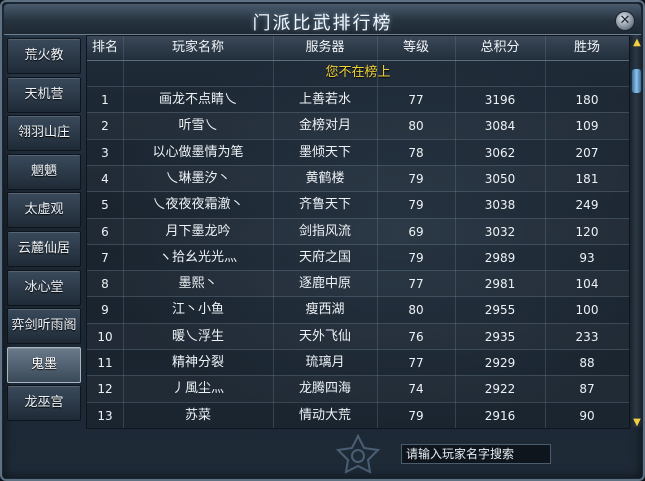  I want to click on sect-sidebar: 荒火教 天机营 翎羽山庄 魍魉 太虚观 云麓仙居 冰心堂 弈剑听雨阁 鬼墨 龙巫宫, so click(44, 233).